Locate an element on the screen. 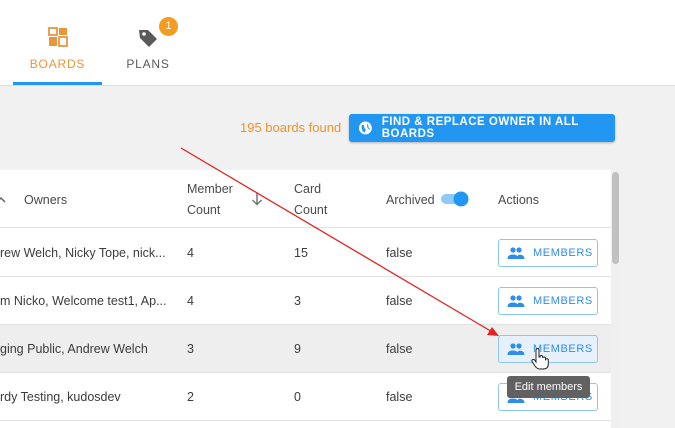 Image resolution: width=675 pixels, height=428 pixels. header-member-count-line1: Member is located at coordinates (210, 189).